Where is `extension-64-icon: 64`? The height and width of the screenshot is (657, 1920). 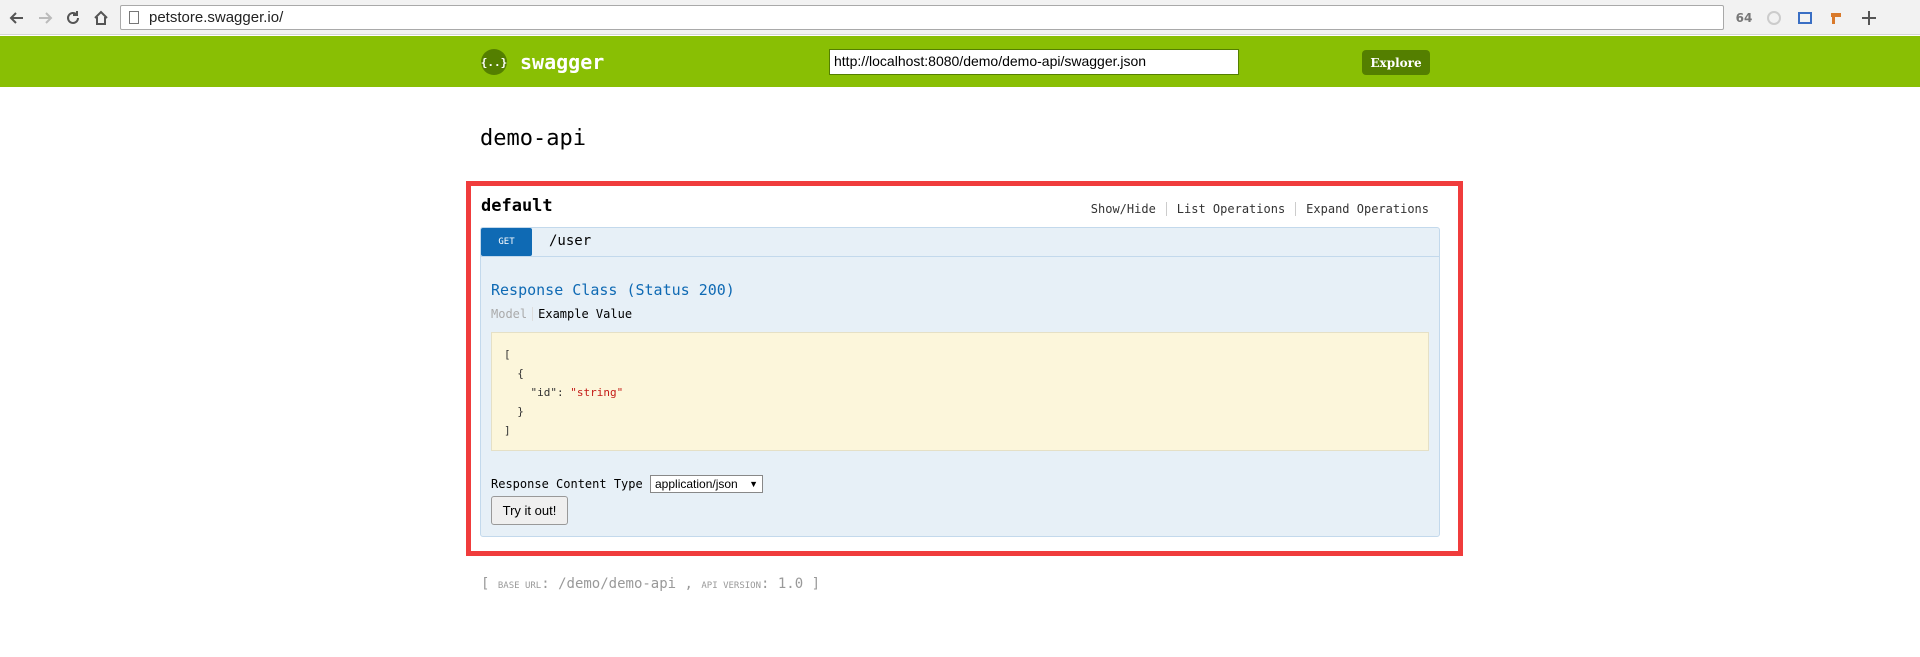
extension-64-icon: 64 is located at coordinates (1744, 18).